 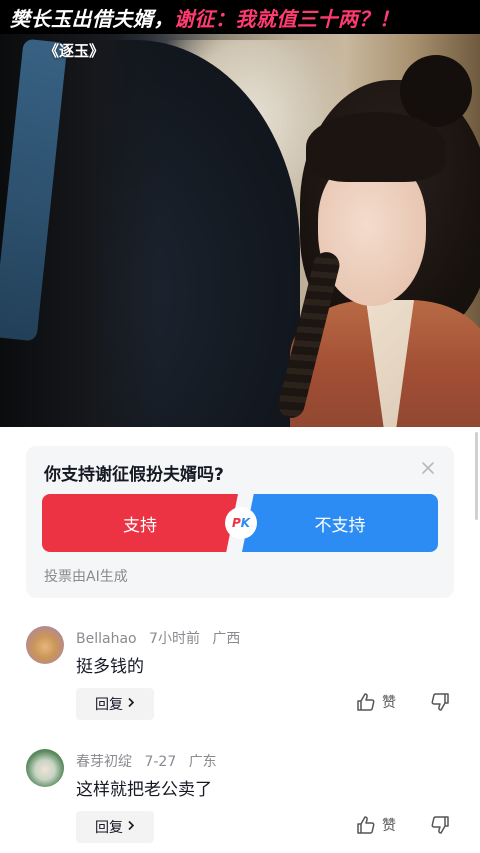 I want to click on comment-meta: 春芽初绽 7-27 广东, so click(x=150, y=761).